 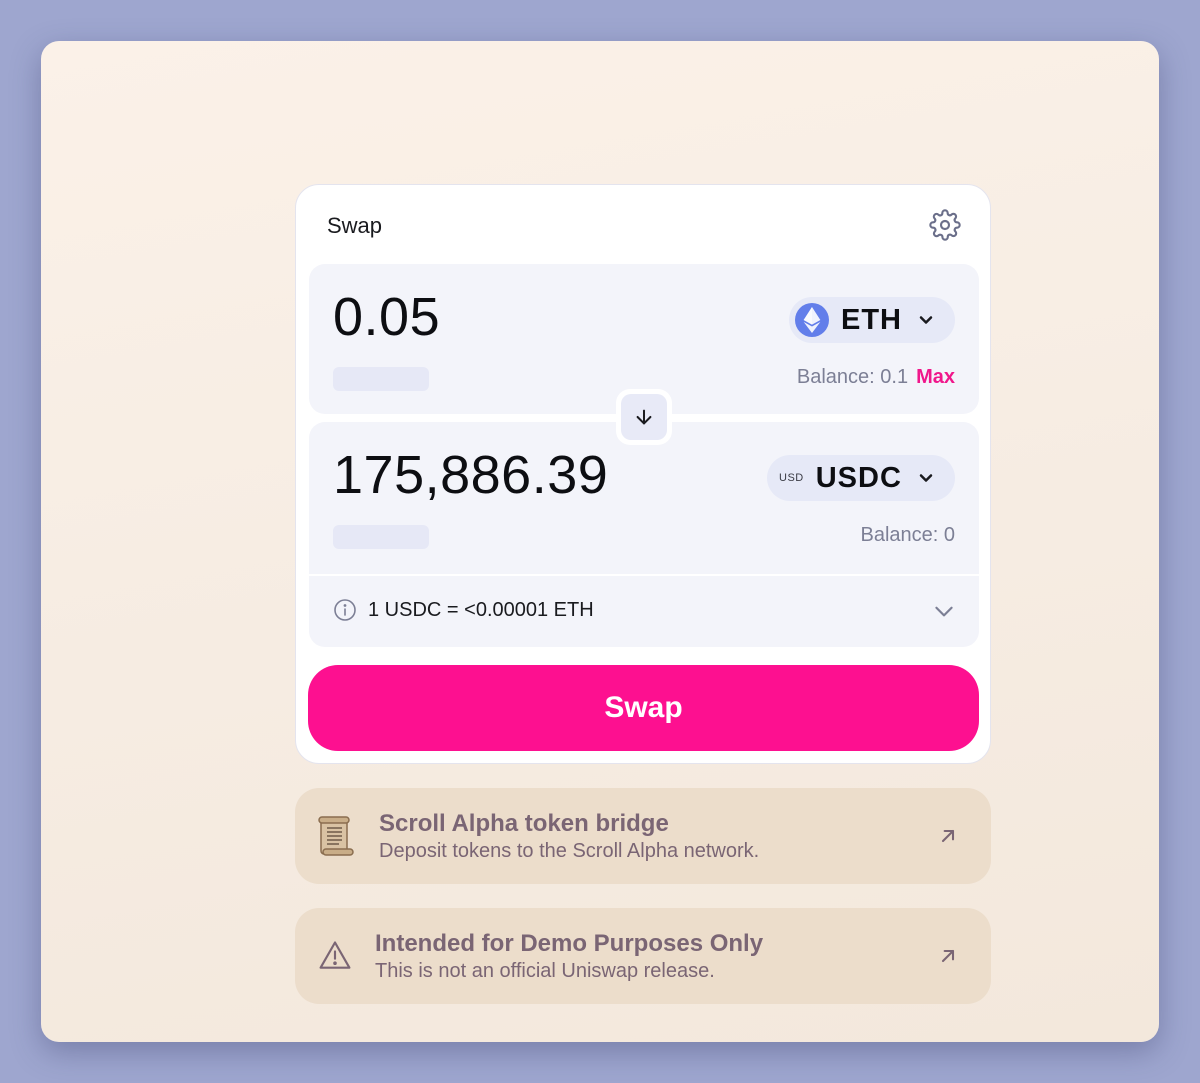 I want to click on swap-title: Swap, so click(x=355, y=225).